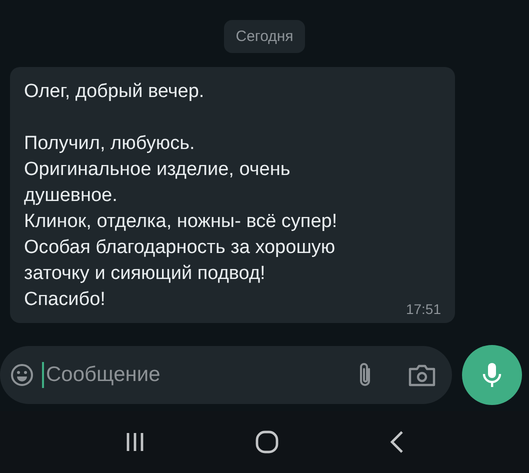  I want to click on recent-apps-icon, so click(135, 442).